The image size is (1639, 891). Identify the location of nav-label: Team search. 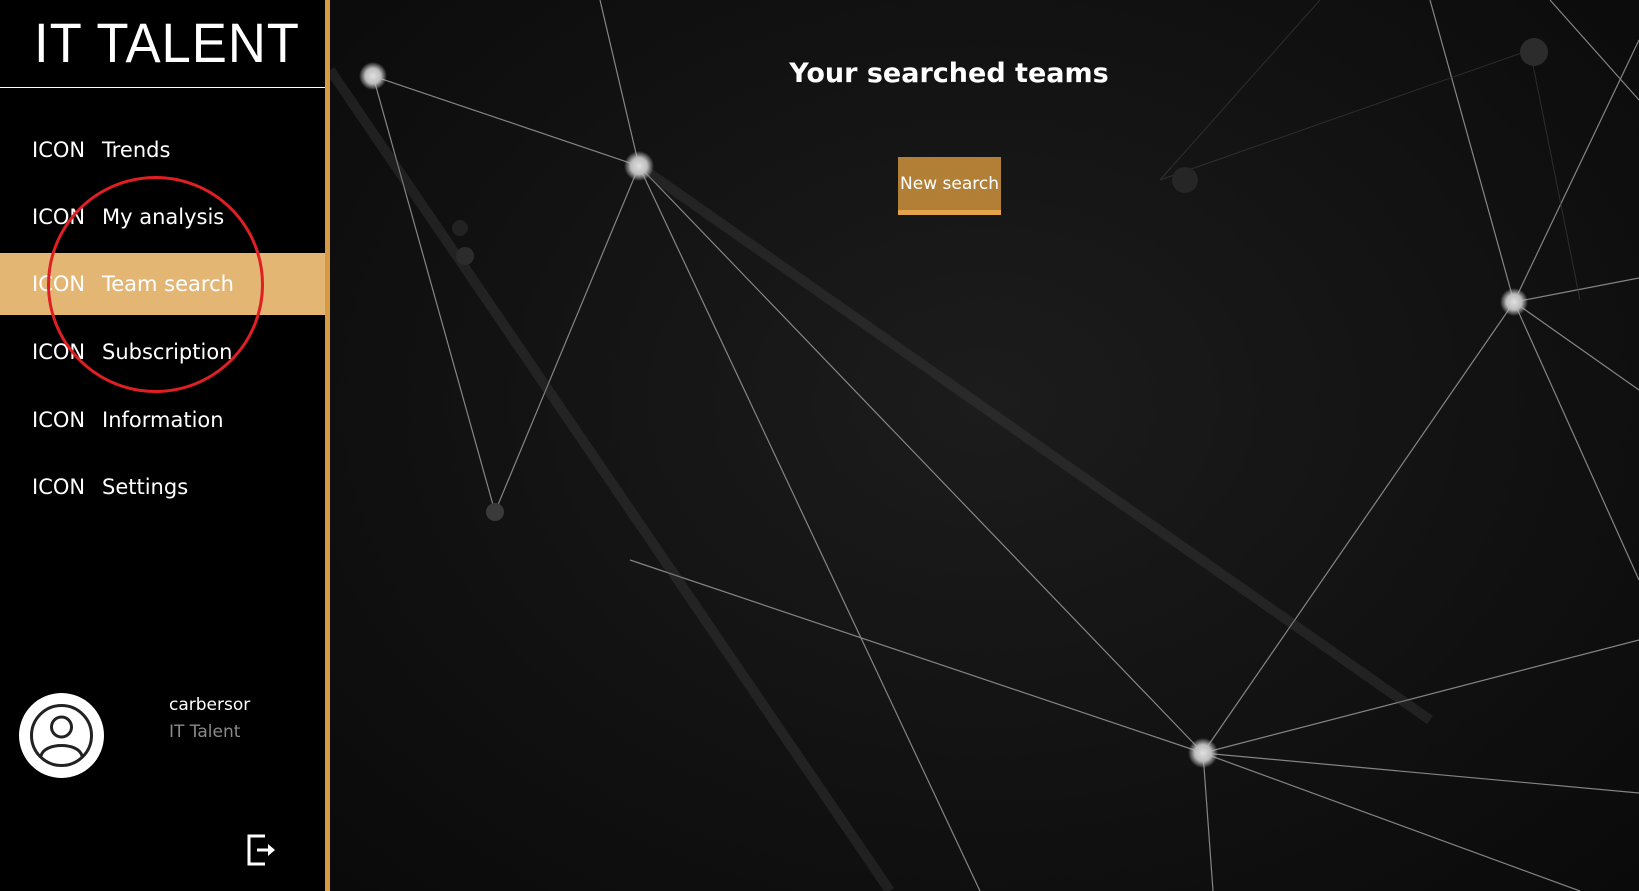
(168, 284).